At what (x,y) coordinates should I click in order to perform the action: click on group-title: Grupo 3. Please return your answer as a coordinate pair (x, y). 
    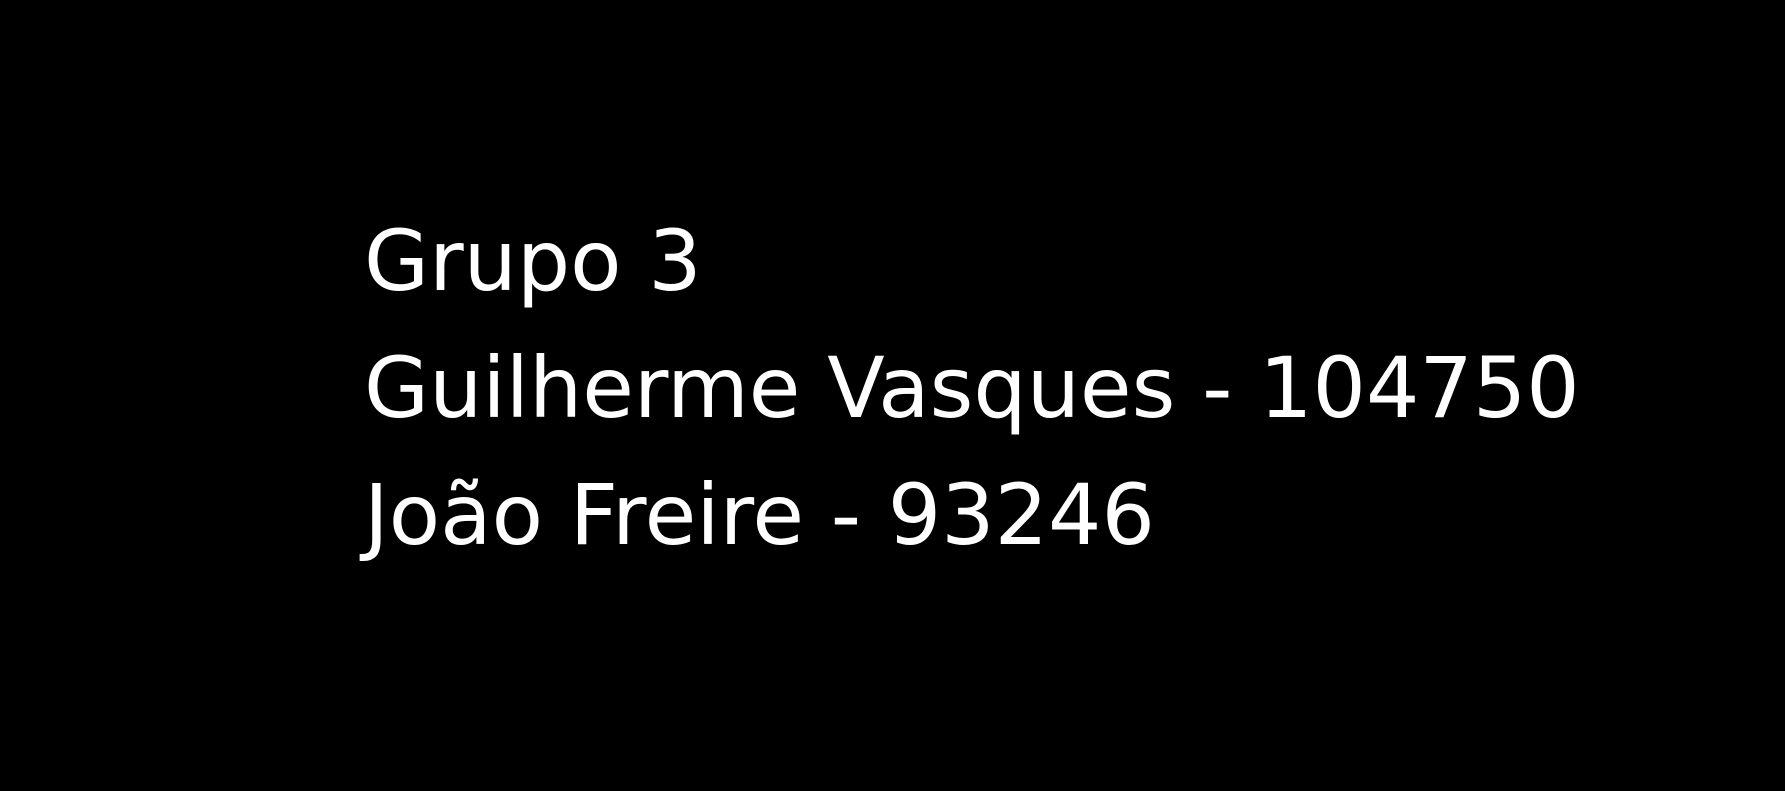
    Looking at the image, I should click on (533, 261).